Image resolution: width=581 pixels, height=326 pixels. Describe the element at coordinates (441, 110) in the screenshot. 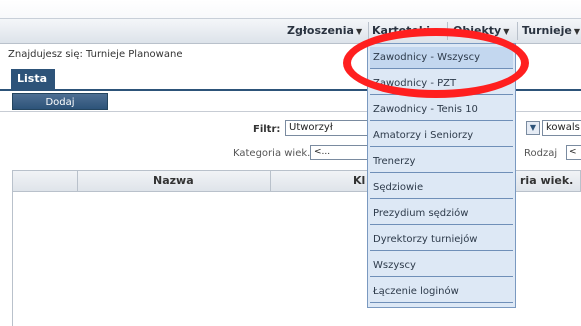

I see `dropdown-item-zawodnicy-tenis-10: Zawodnicy - Tenis 10` at that location.